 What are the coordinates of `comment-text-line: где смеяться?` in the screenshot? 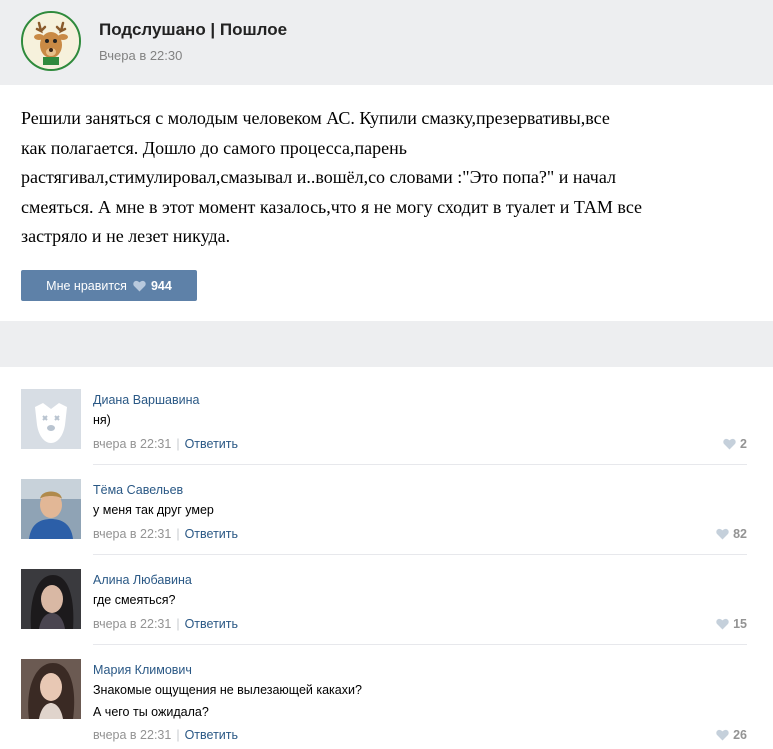 It's located at (134, 600).